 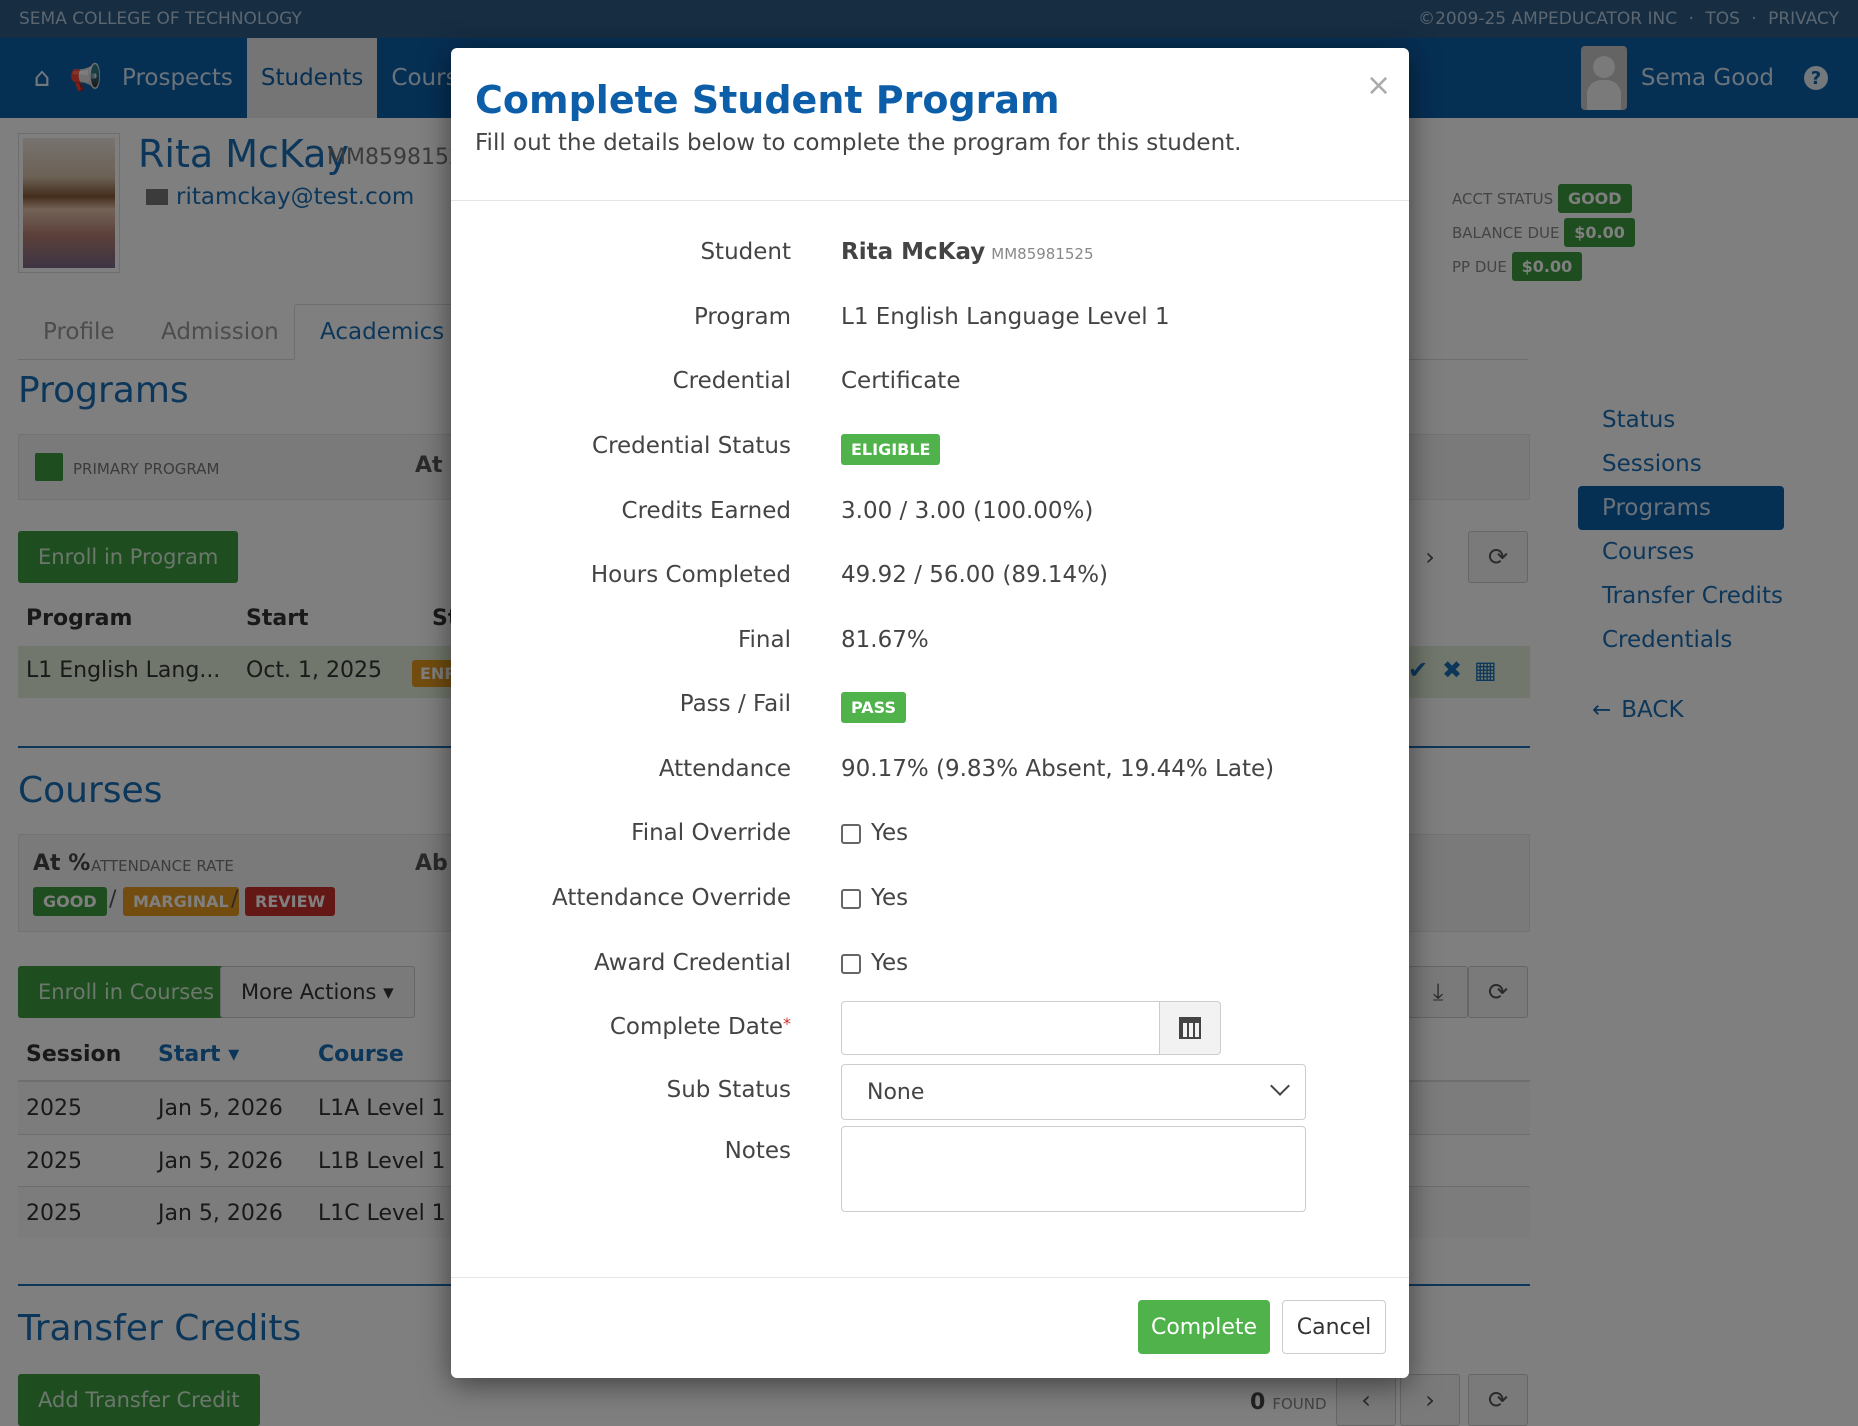 What do you see at coordinates (1378, 85) in the screenshot?
I see `close-icon: ×` at bounding box center [1378, 85].